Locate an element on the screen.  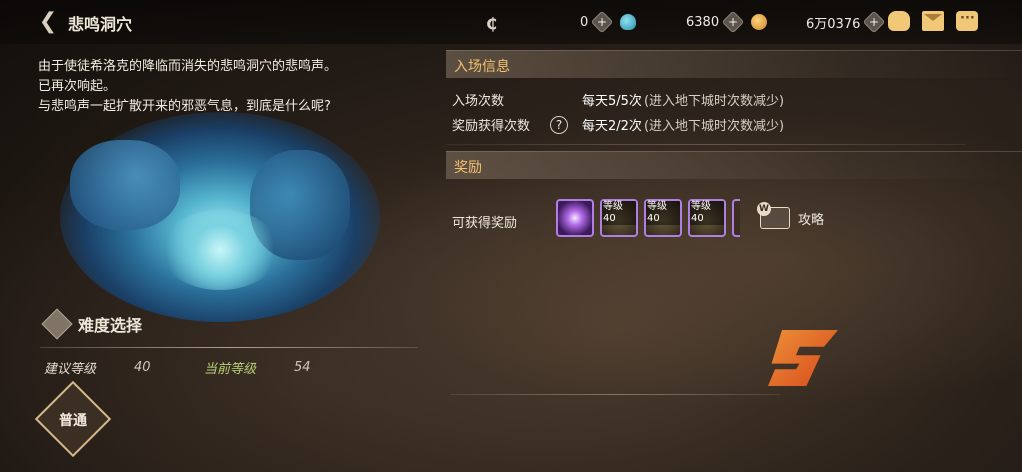
page-title: 悲鸣洞穴 is located at coordinates (100, 24).